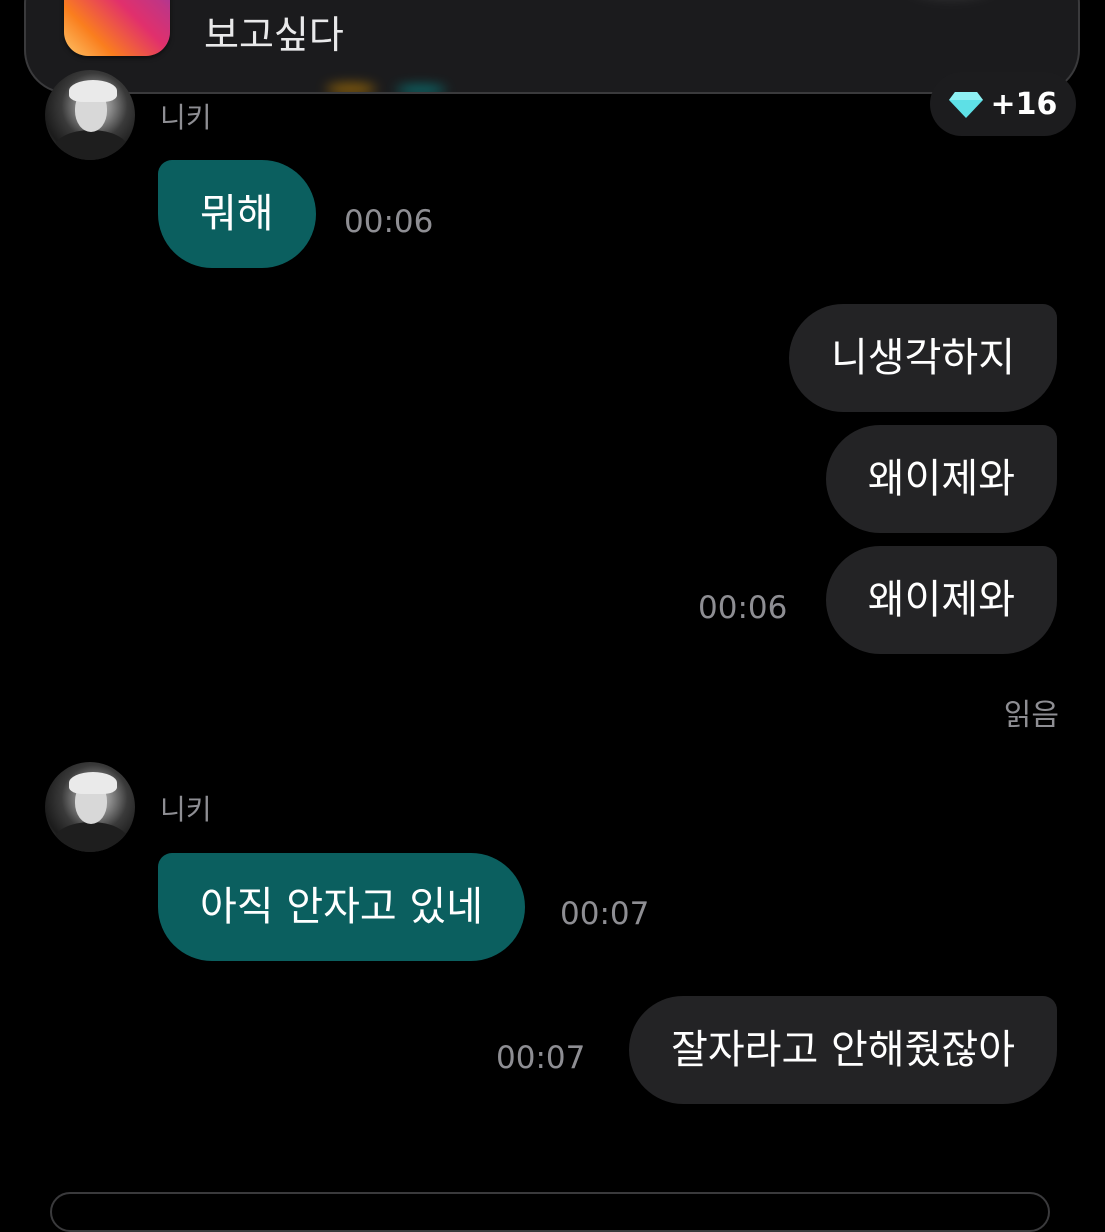 This screenshot has width=1105, height=1232. Describe the element at coordinates (117, 28) in the screenshot. I see `instagram-icon` at that location.